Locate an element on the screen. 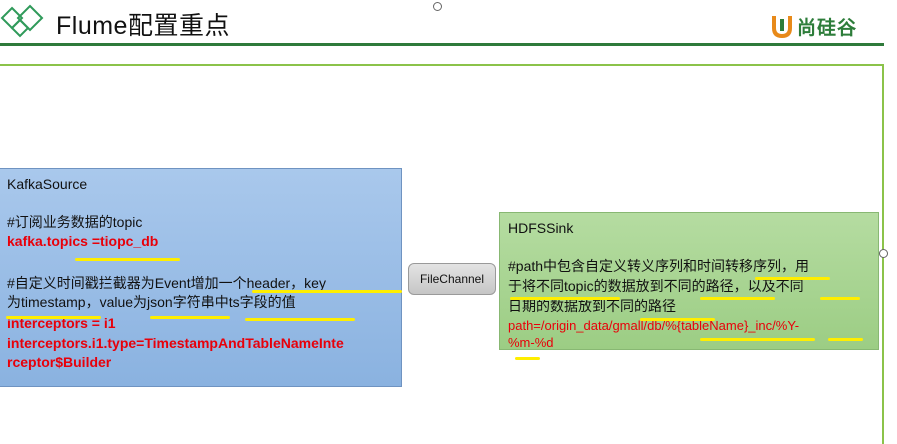  selection-handle-top is located at coordinates (437, 6).